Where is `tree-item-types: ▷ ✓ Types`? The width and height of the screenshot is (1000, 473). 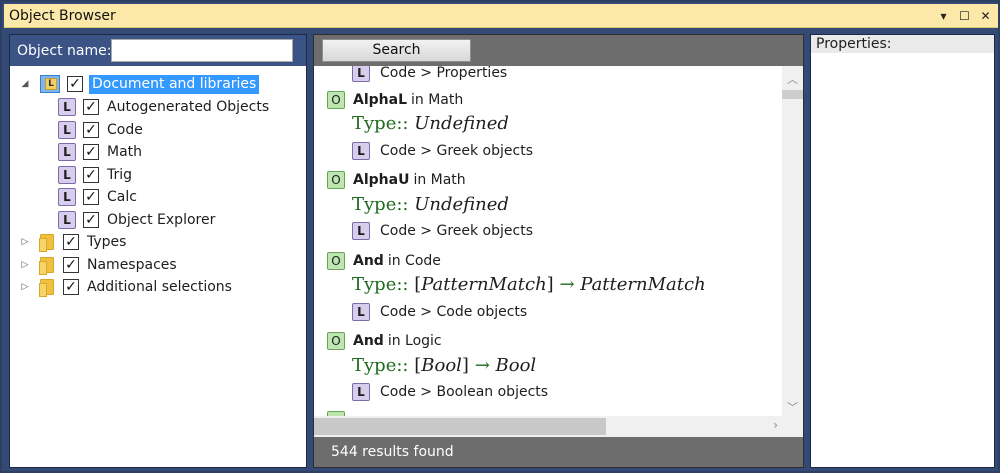 tree-item-types: ▷ ✓ Types is located at coordinates (73, 242).